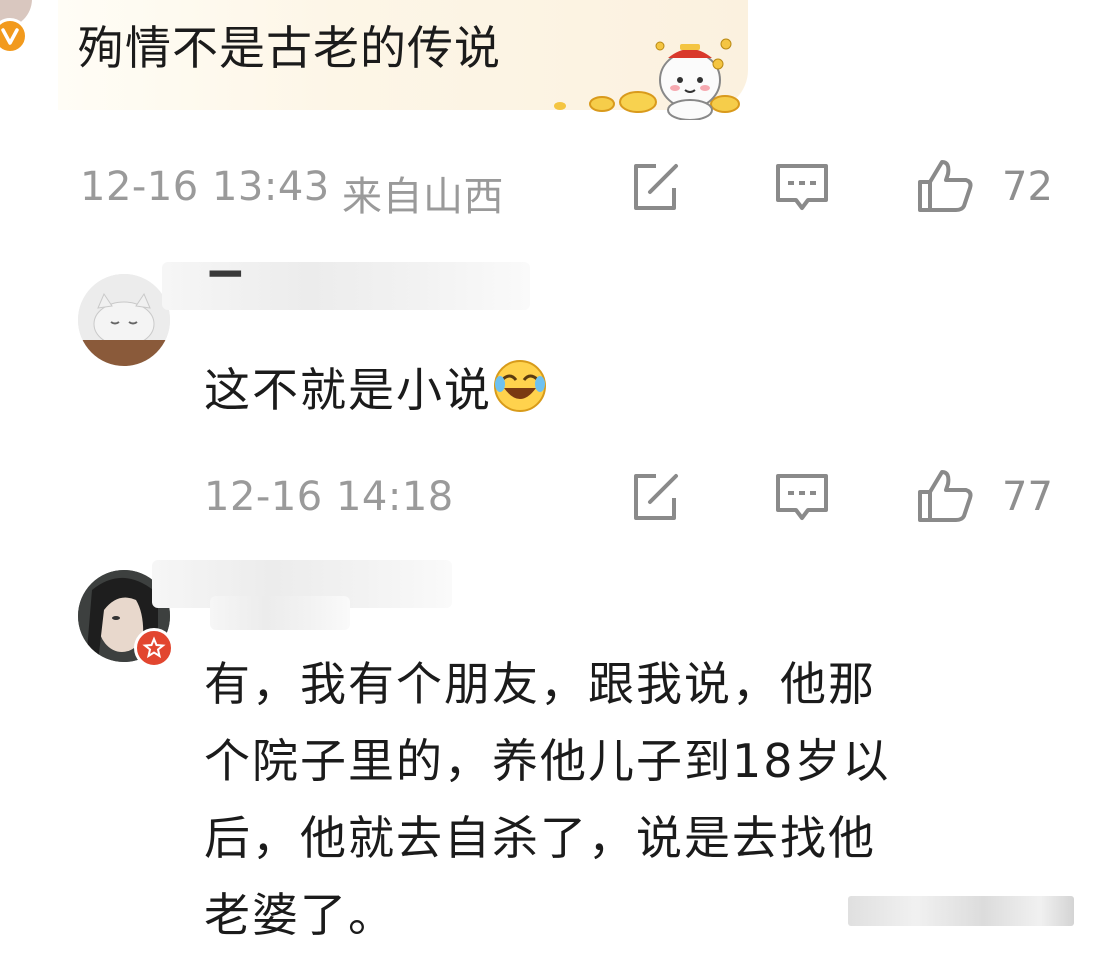 This screenshot has width=1099, height=954. I want to click on redaction-scribble, so click(961, 911).